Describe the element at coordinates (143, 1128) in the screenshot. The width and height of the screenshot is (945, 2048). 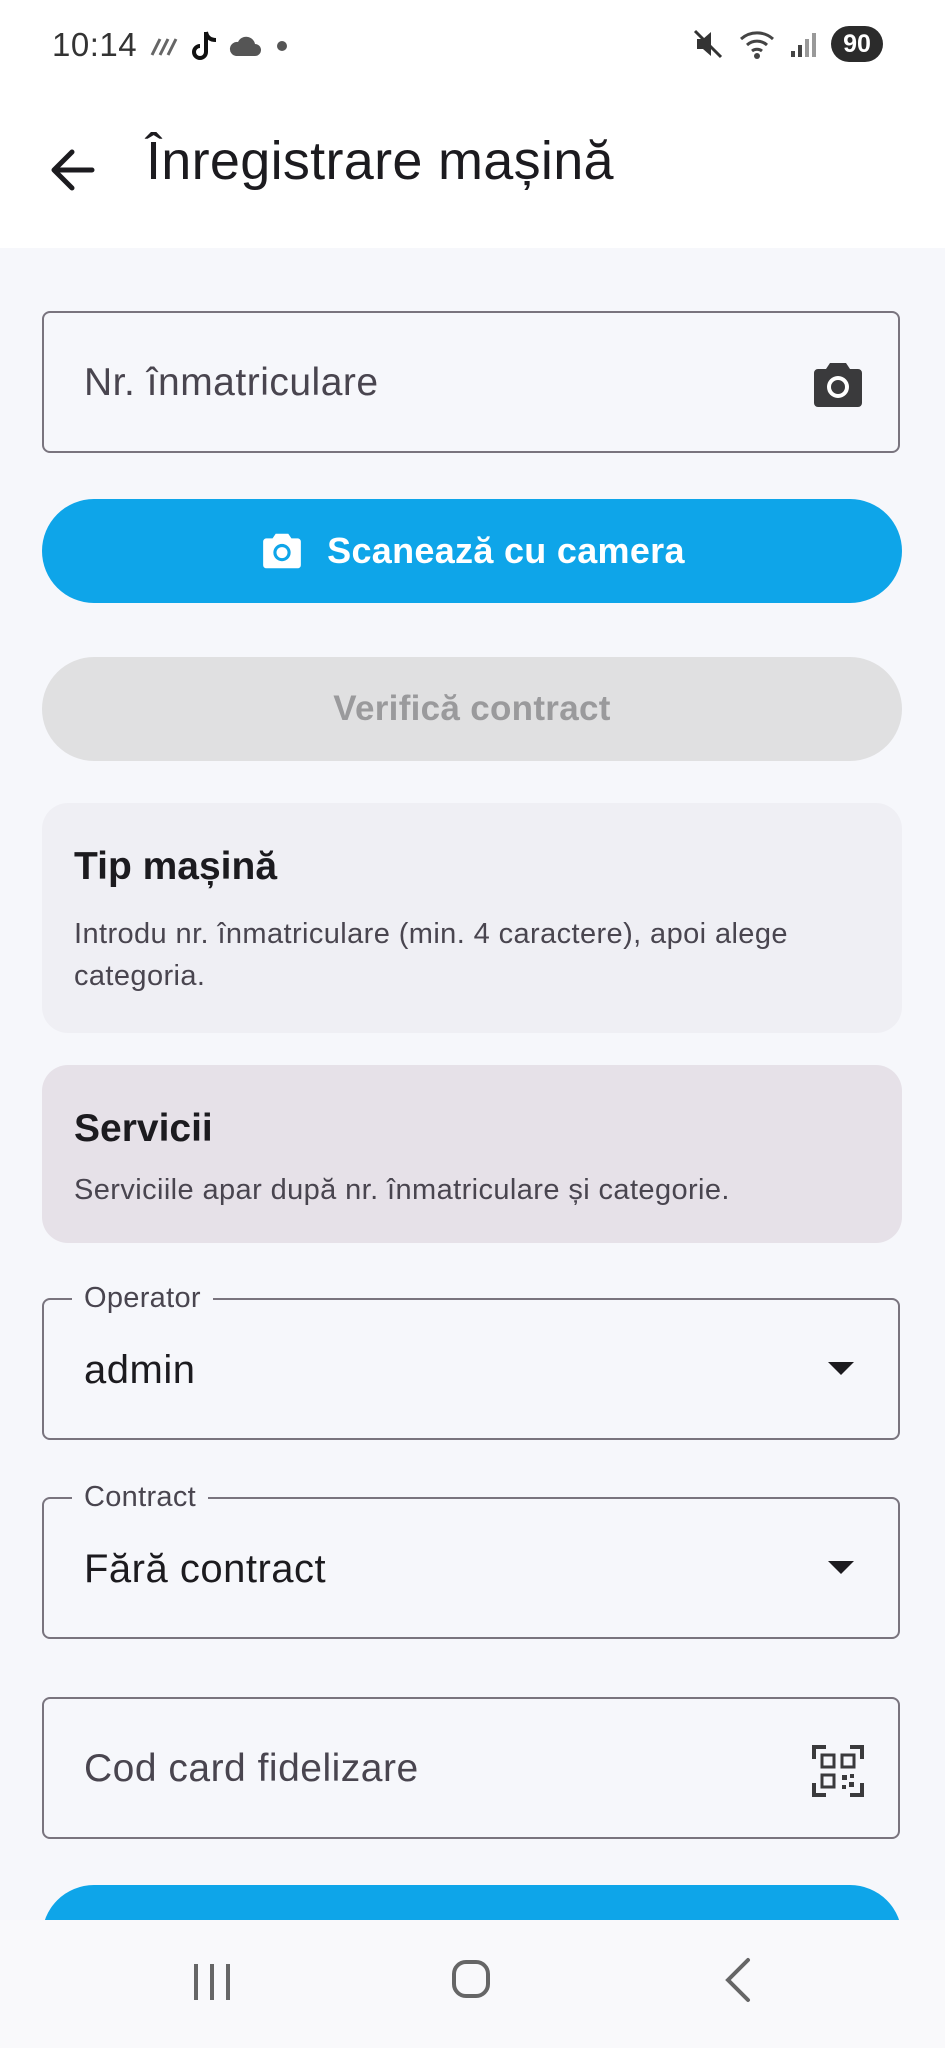
I see `services-title: Servicii` at that location.